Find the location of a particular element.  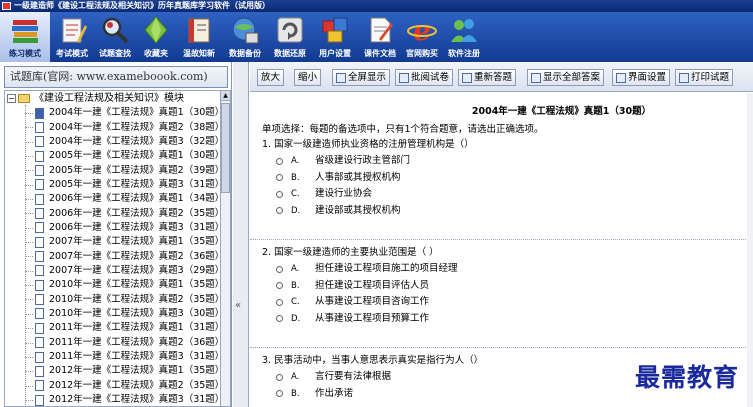

tree-root: − 《建设工程法规及相关知识》模块 is located at coordinates (112, 98).